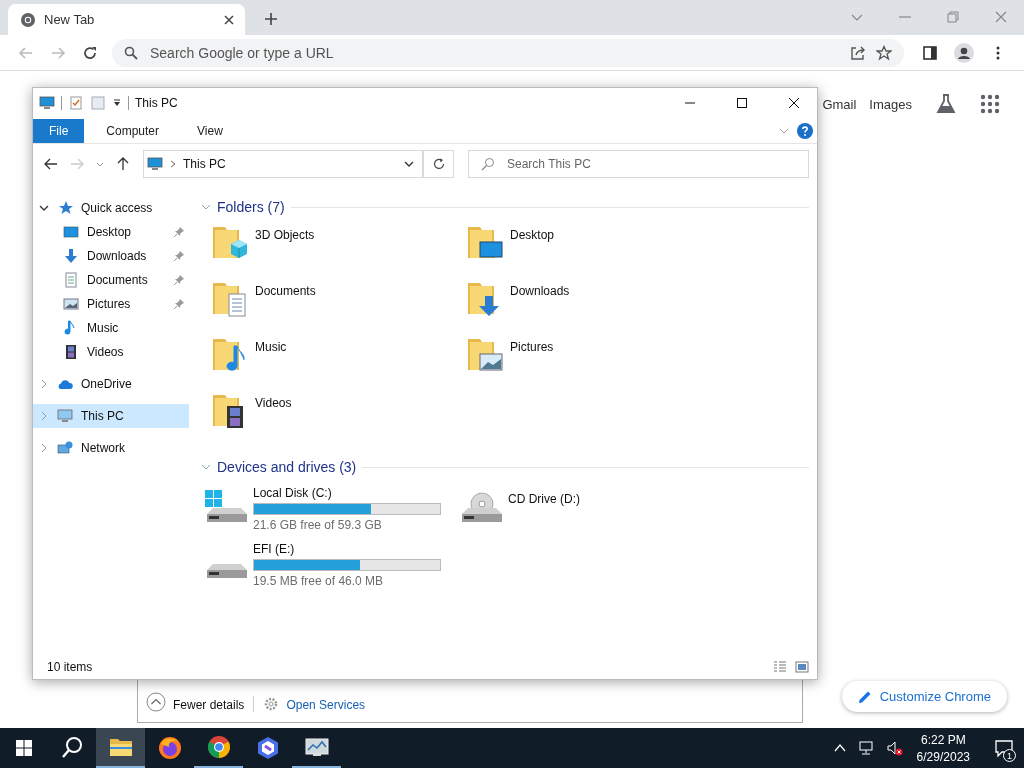  What do you see at coordinates (271, 19) in the screenshot?
I see `new-tab-icon` at bounding box center [271, 19].